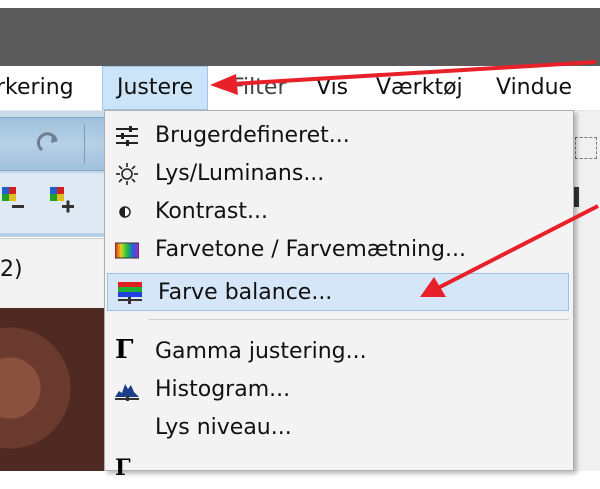 The image size is (600, 489). What do you see at coordinates (403, 77) in the screenshot?
I see `annotation-arrow-menu` at bounding box center [403, 77].